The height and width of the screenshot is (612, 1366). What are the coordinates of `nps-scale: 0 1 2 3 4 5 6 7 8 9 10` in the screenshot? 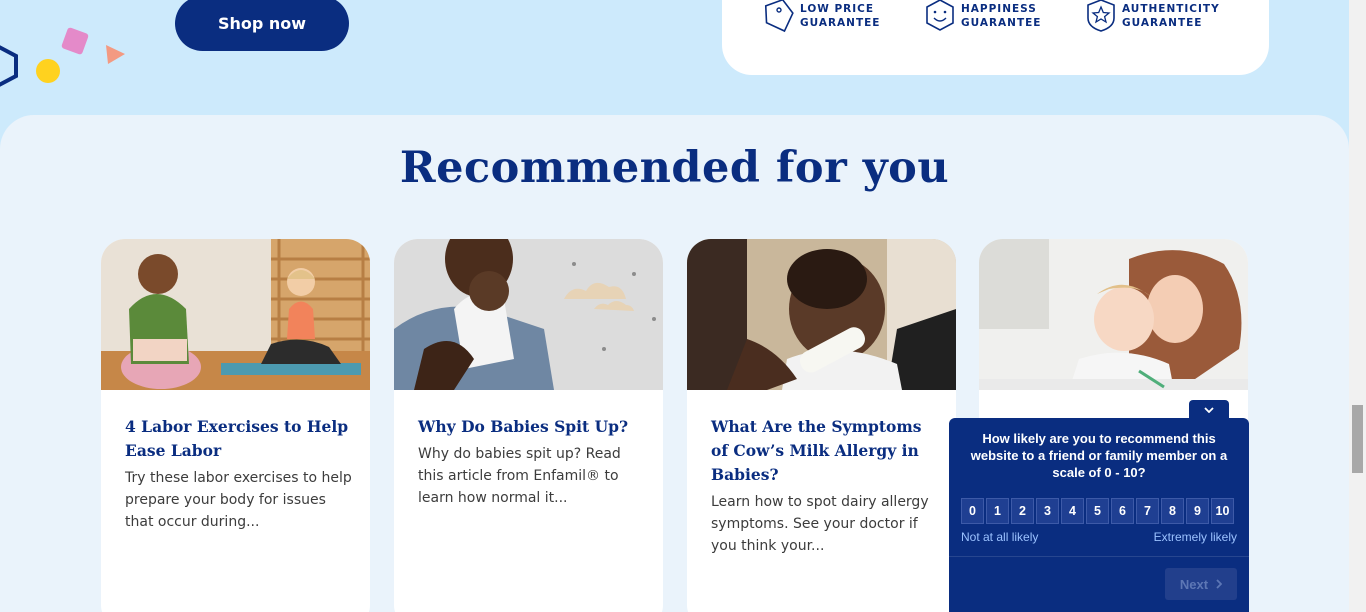 It's located at (1097, 511).